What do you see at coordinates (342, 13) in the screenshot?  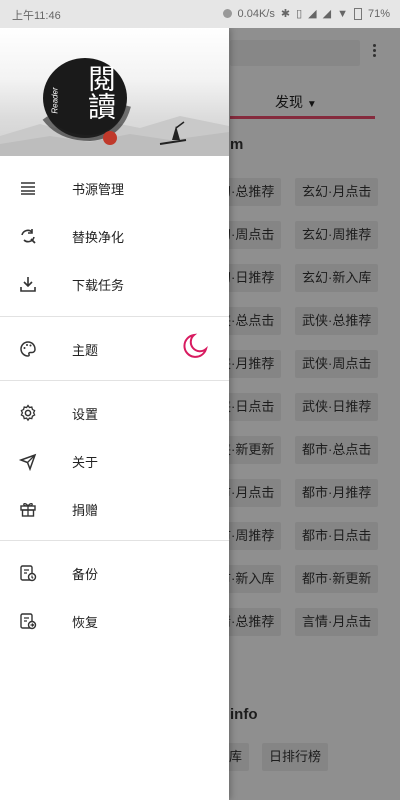 I see `wifi-icon: ▼` at bounding box center [342, 13].